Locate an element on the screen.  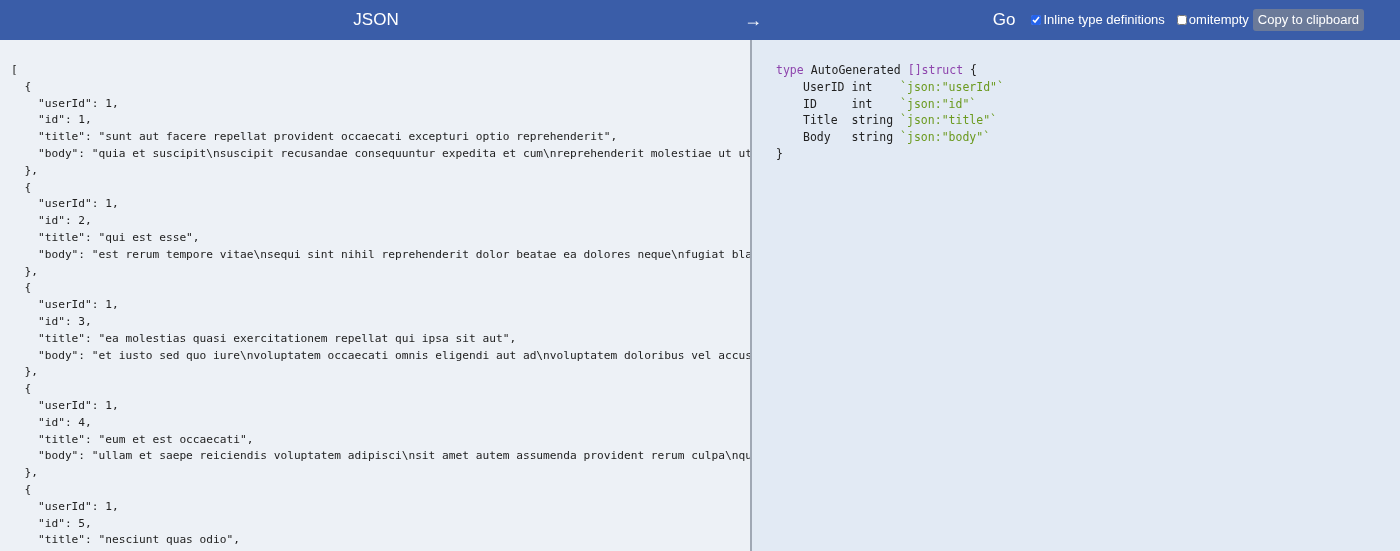
code-line: "body": "quia et suscipit\nsuscipit recusandae consequuntur expedita et cum\nreprehenderit molestiae ut ut is located at coordinates (393, 154).